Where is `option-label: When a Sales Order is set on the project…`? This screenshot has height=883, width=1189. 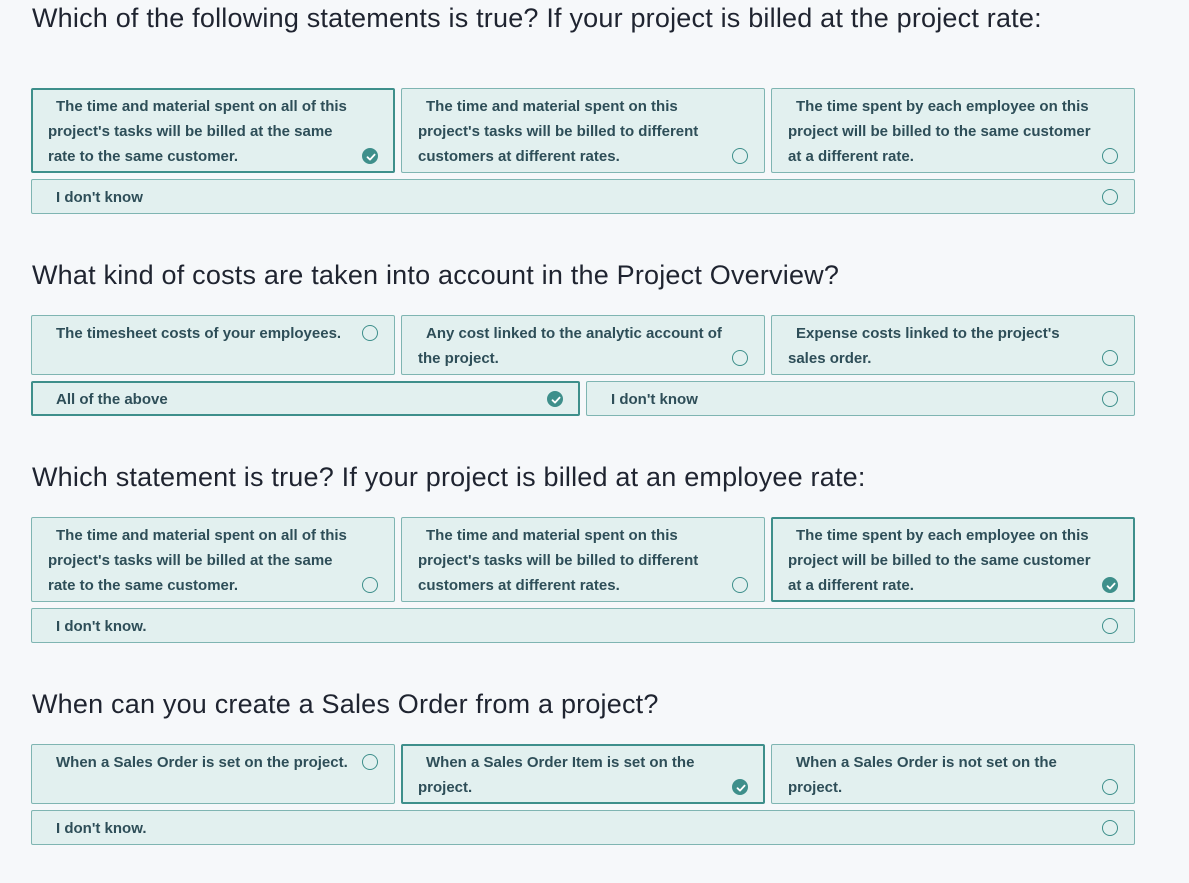
option-label: When a Sales Order is set on the project… is located at coordinates (202, 762).